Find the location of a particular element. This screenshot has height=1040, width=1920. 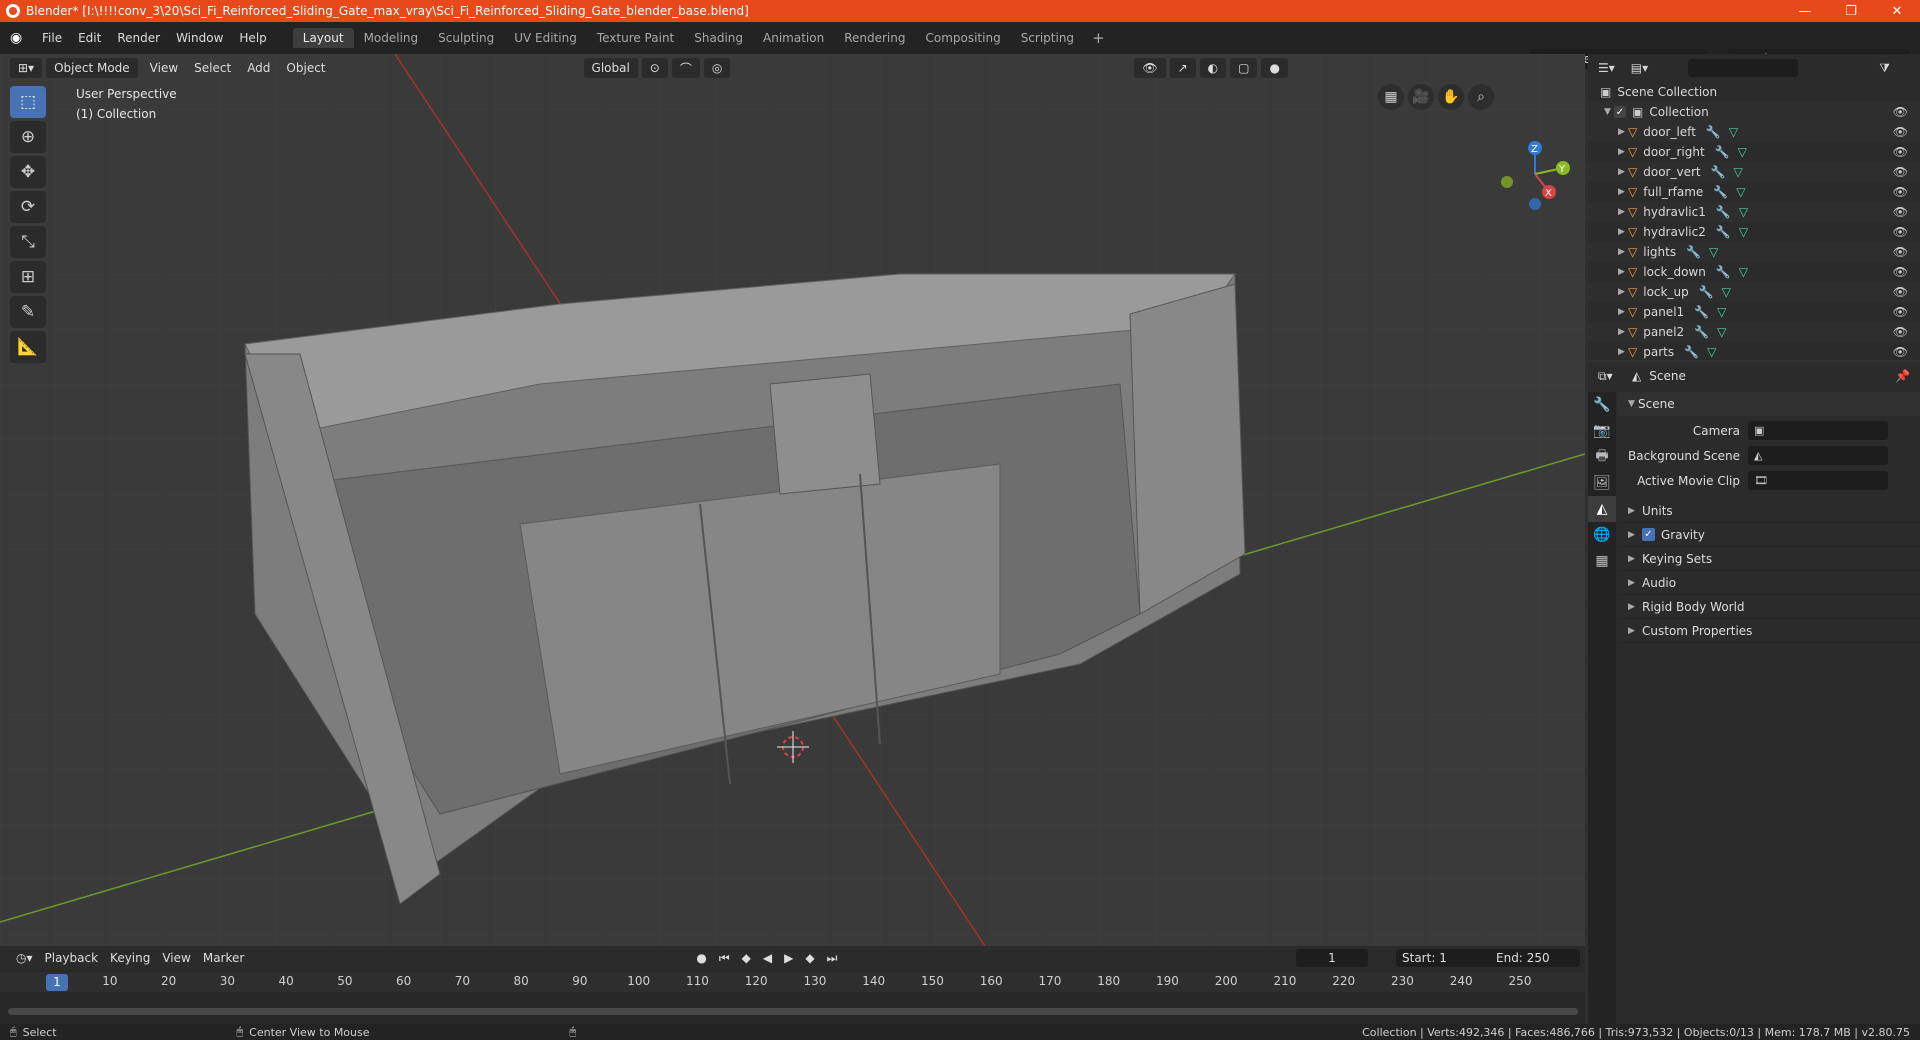

outliner-object-row: ▶ ▽ lights 🔧 ▽ 👁 is located at coordinates (1754, 252).